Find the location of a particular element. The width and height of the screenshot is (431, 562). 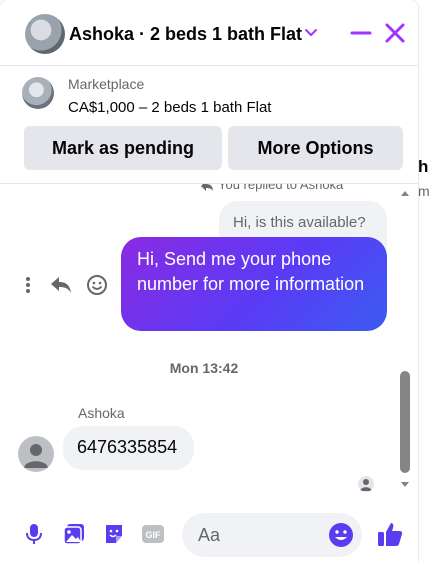

message-actions is located at coordinates (64, 285).